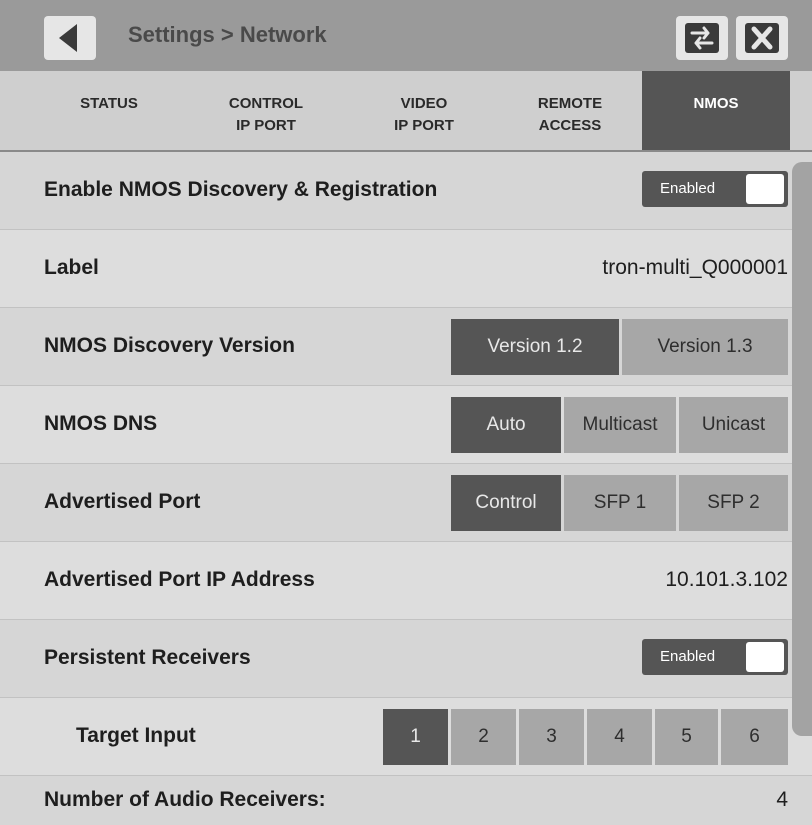  What do you see at coordinates (415, 737) in the screenshot?
I see `target-input-1-button: 1` at bounding box center [415, 737].